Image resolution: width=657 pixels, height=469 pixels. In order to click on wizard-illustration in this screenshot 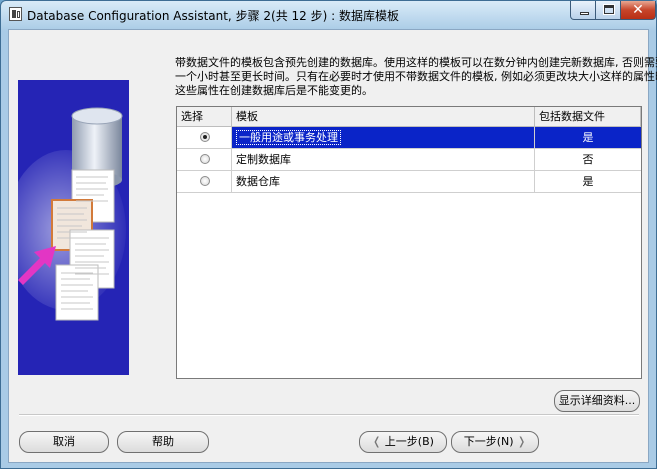, I will do `click(73, 227)`.